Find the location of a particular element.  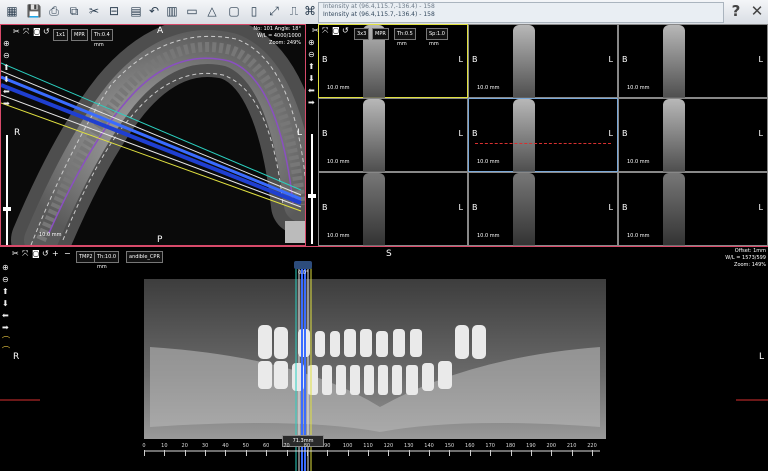

axial-slider-track is located at coordinates (7, 190).